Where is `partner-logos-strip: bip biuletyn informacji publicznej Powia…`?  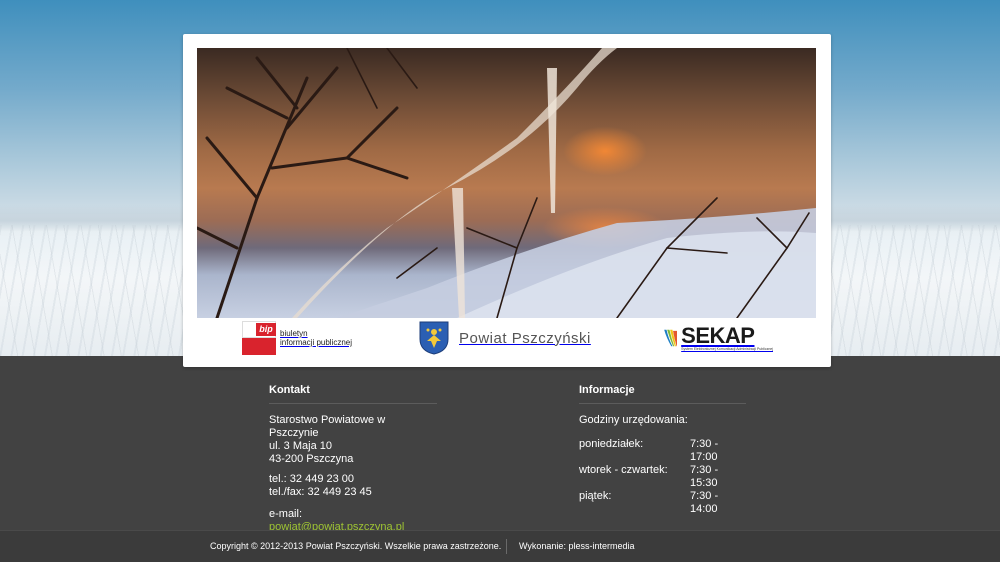
partner-logos-strip: bip biuletyn informacji publicznej Powia… is located at coordinates (506, 338).